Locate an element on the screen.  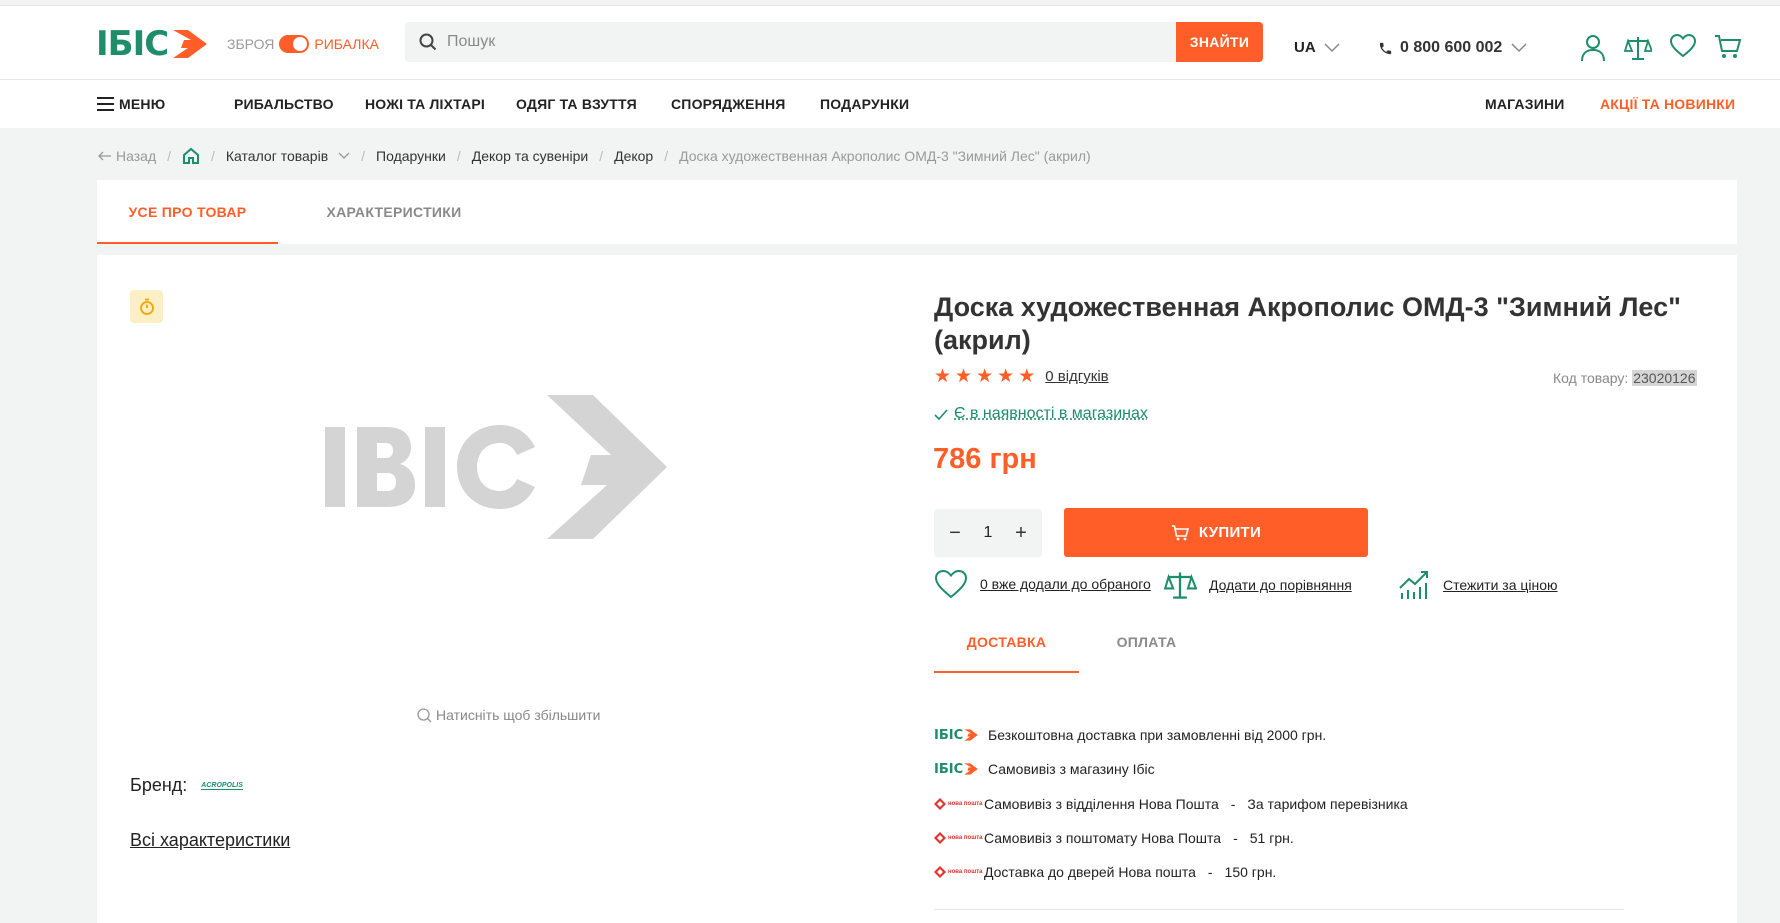
delivery-row: ІБІС Самовивіз з магазину Ібіс is located at coordinates (1044, 769).